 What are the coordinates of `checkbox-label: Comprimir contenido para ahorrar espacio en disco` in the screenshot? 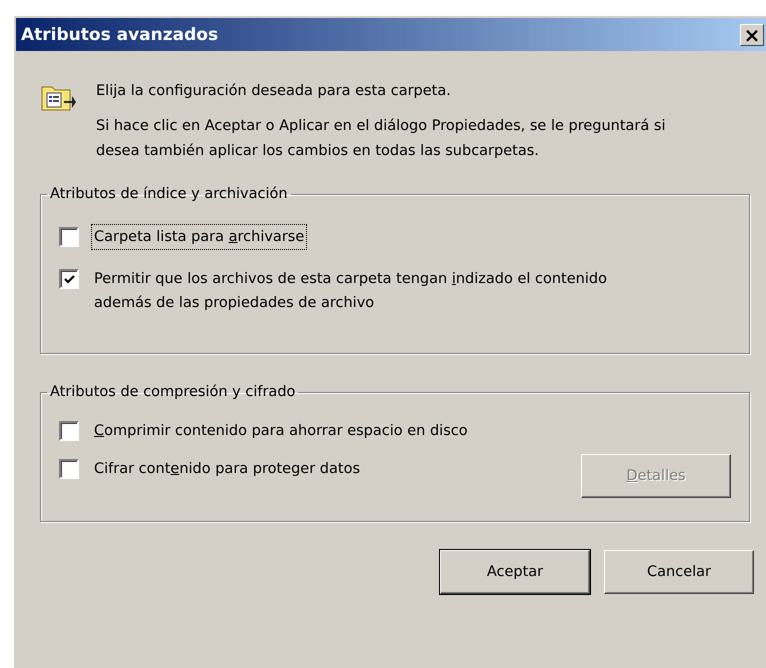 It's located at (379, 431).